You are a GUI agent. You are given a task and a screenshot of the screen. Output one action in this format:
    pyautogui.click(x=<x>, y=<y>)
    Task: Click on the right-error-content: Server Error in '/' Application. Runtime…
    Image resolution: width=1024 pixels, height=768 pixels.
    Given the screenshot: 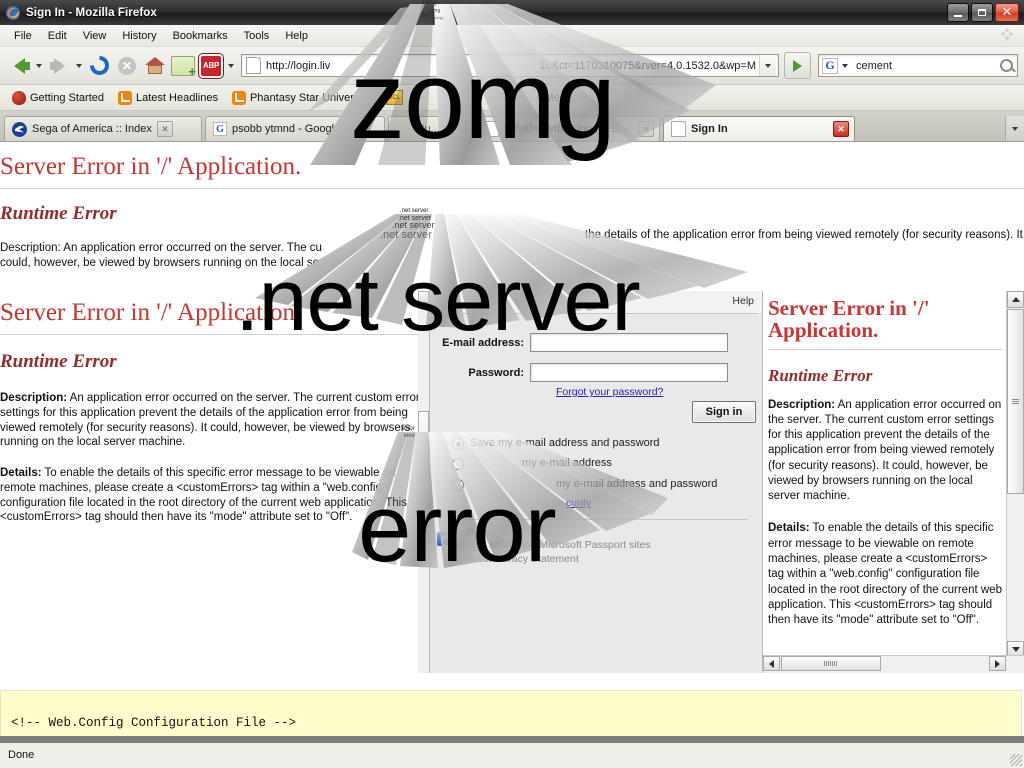 What is the action you would take?
    pyautogui.click(x=887, y=462)
    